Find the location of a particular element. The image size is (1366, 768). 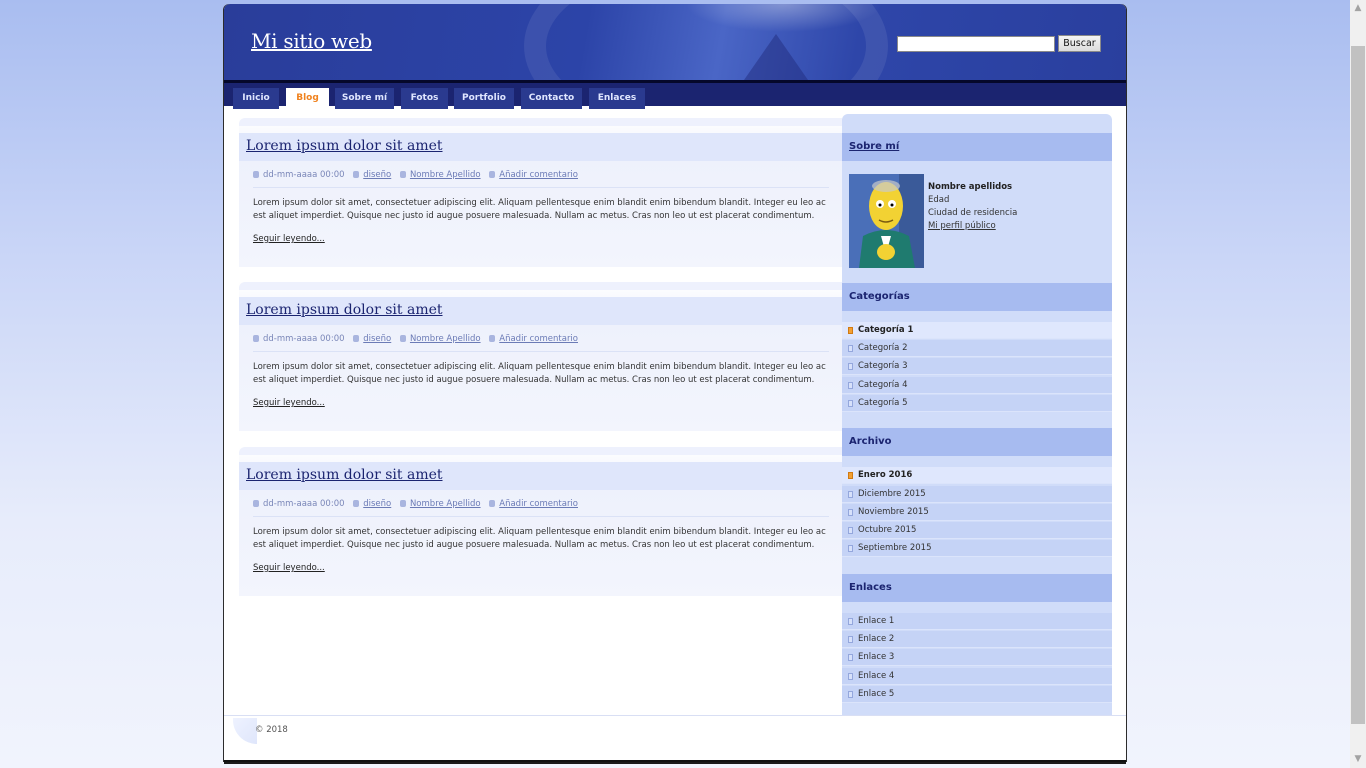

sidebar-item-link: Enlace 1 is located at coordinates (977, 621).